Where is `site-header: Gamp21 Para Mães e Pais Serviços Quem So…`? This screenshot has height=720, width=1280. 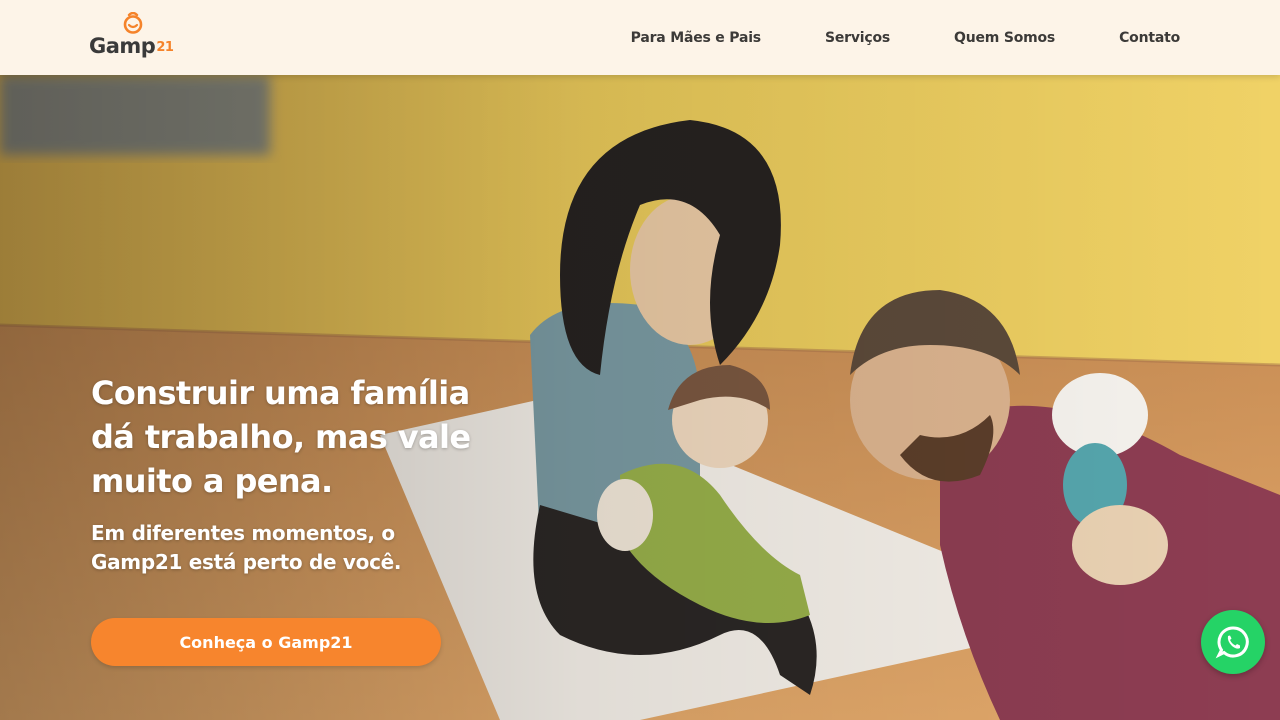 site-header: Gamp21 Para Mães e Pais Serviços Quem So… is located at coordinates (640, 37).